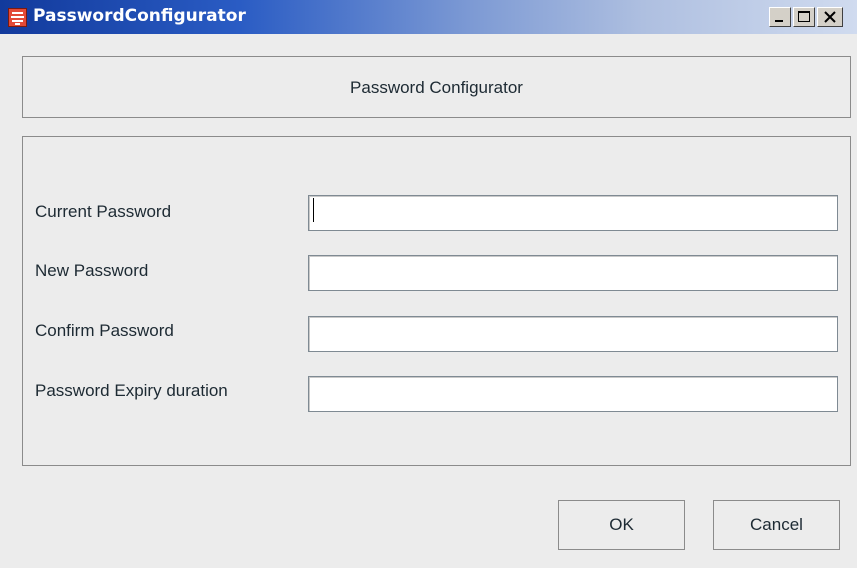  I want to click on new-password-input, so click(573, 273).